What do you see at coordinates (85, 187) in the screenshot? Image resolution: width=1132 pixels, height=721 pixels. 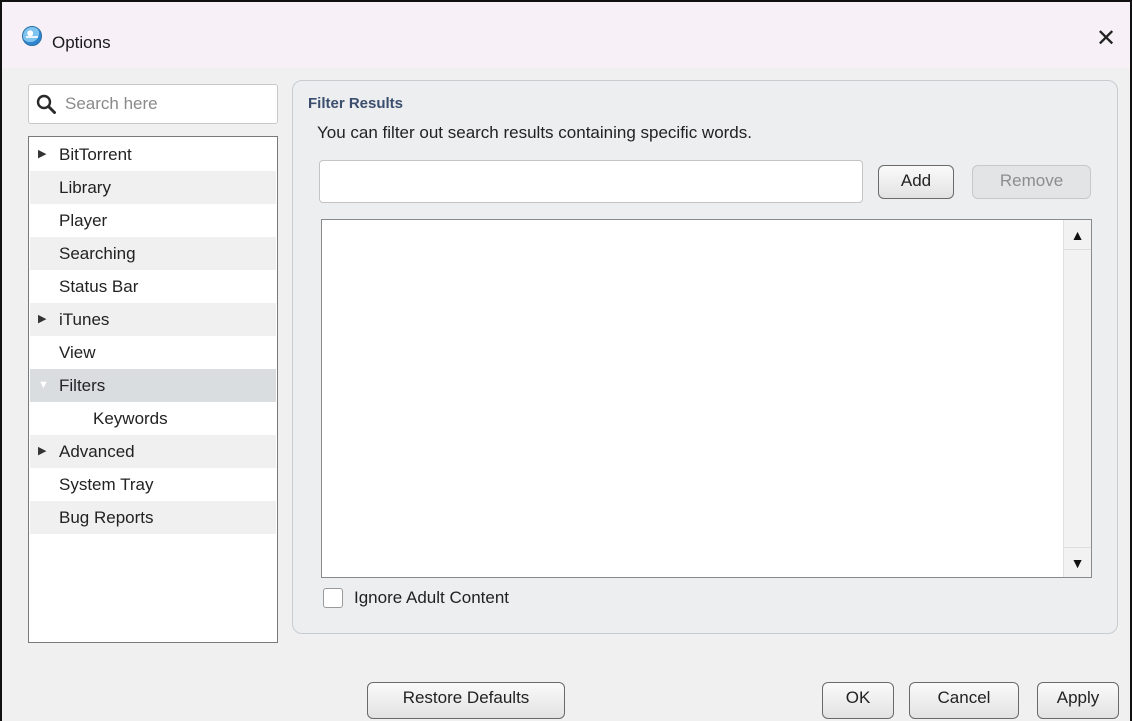 I see `nav-item-label: Library` at bounding box center [85, 187].